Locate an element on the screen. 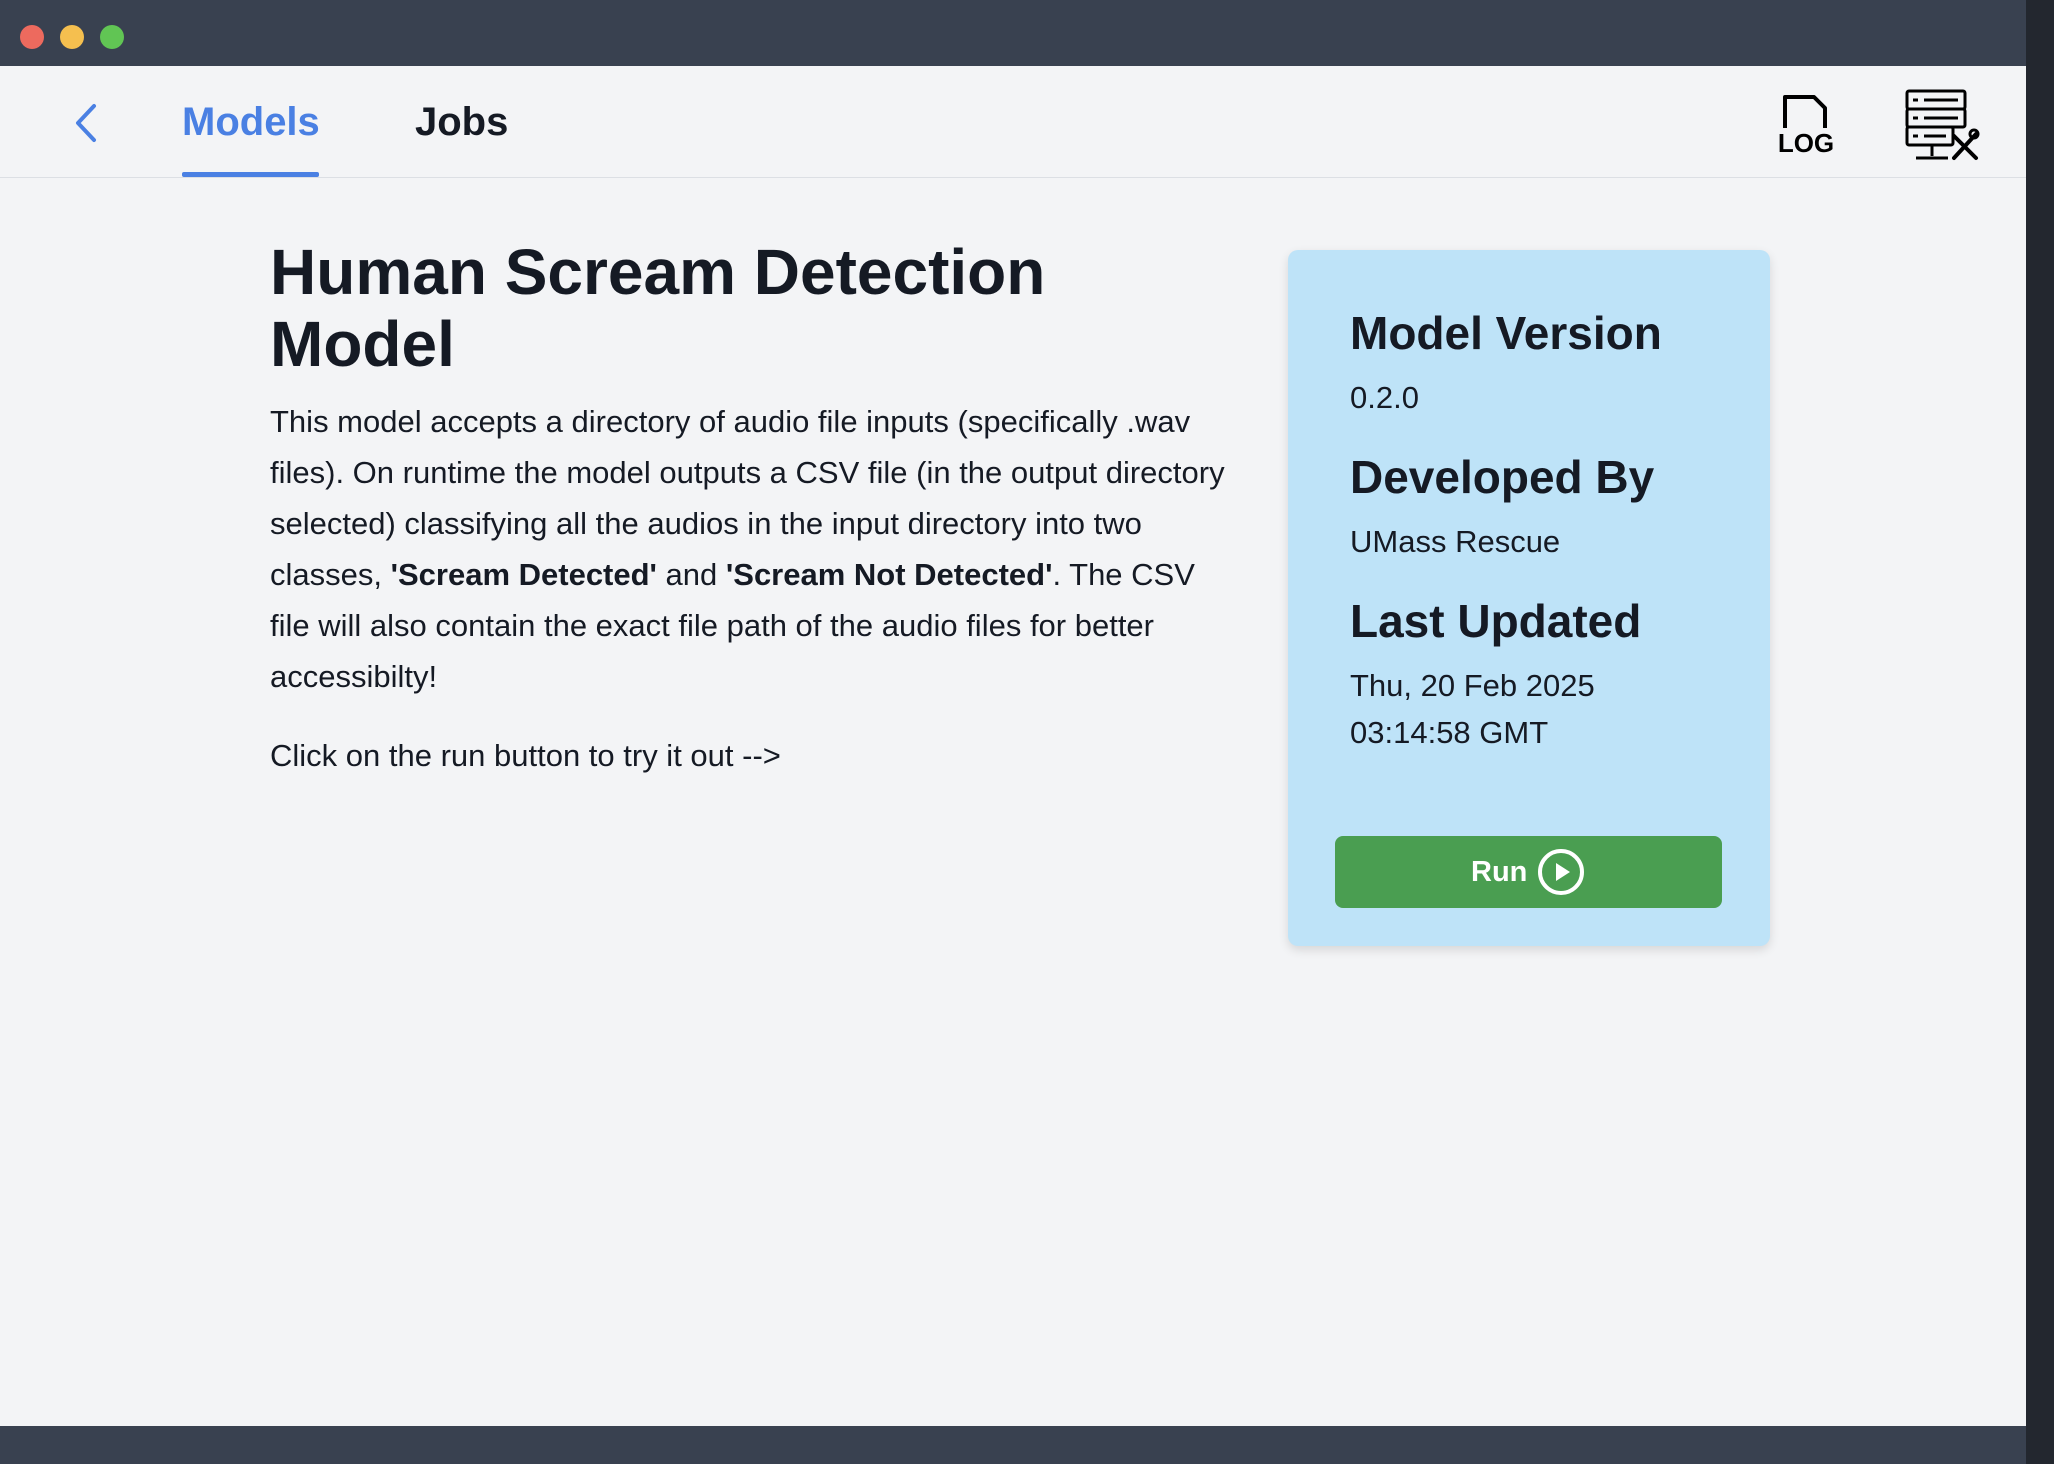 The height and width of the screenshot is (1464, 2054). run-button: Run is located at coordinates (1528, 872).